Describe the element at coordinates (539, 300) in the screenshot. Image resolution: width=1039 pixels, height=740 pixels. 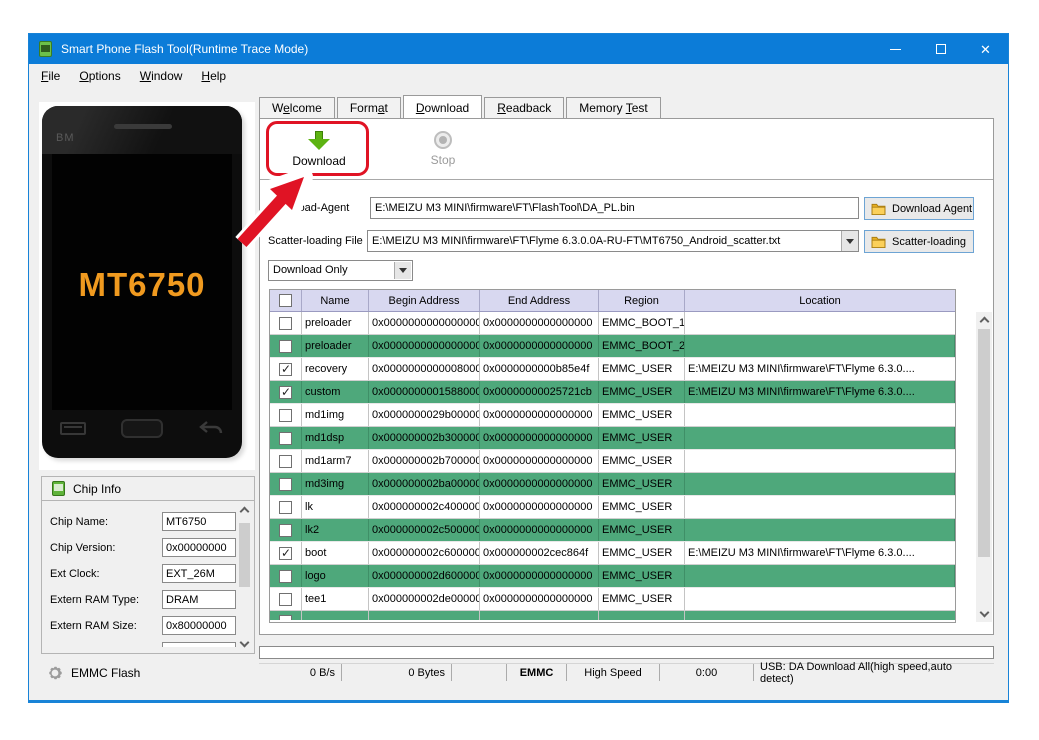
I see `header-end-address: End Address` at that location.